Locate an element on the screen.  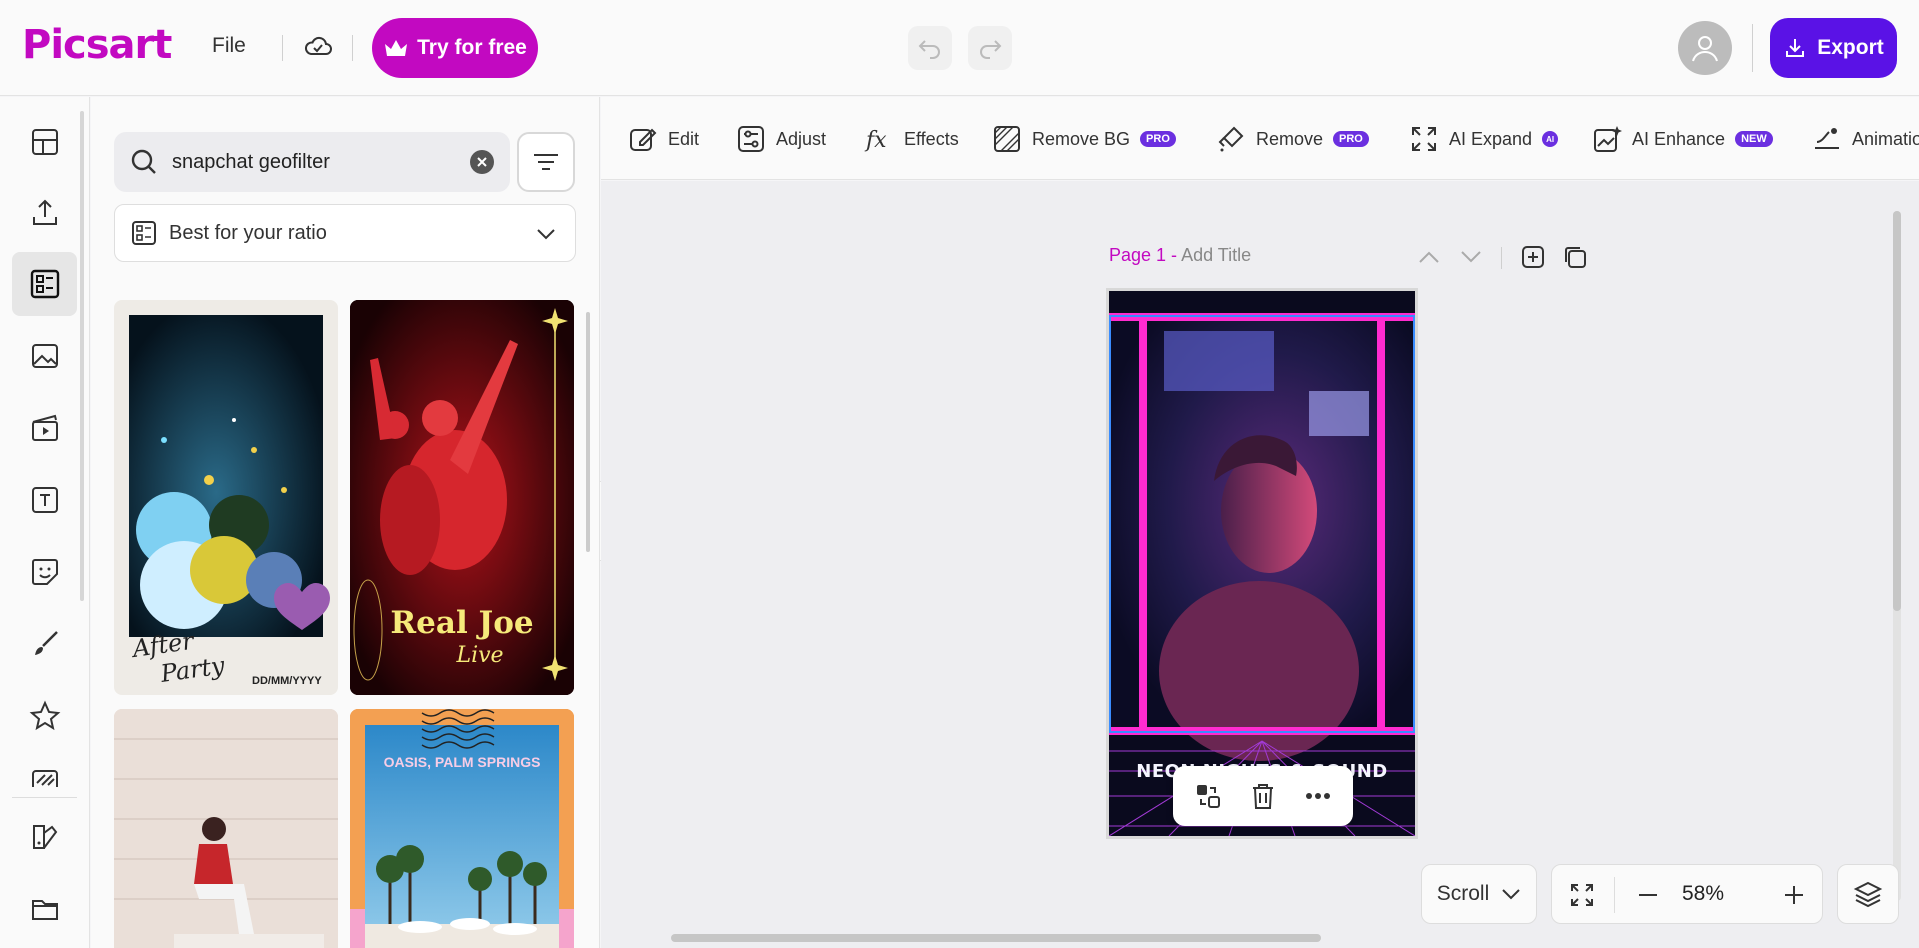
page-down-button is located at coordinates (1471, 257).